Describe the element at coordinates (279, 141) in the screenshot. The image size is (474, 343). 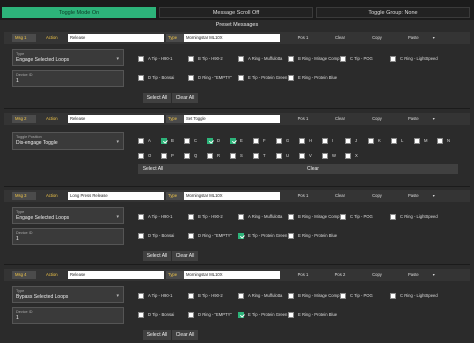
I see `letter-checkbox-g` at that location.